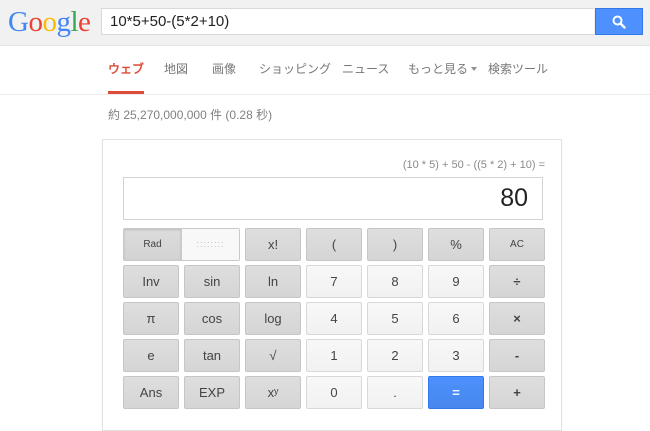  Describe the element at coordinates (456, 244) in the screenshot. I see `percent-button: %` at that location.